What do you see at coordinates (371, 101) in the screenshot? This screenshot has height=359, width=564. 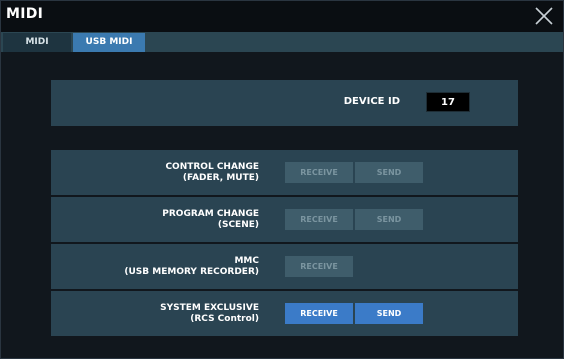 I see `device-id-label: DEVICE ID` at bounding box center [371, 101].